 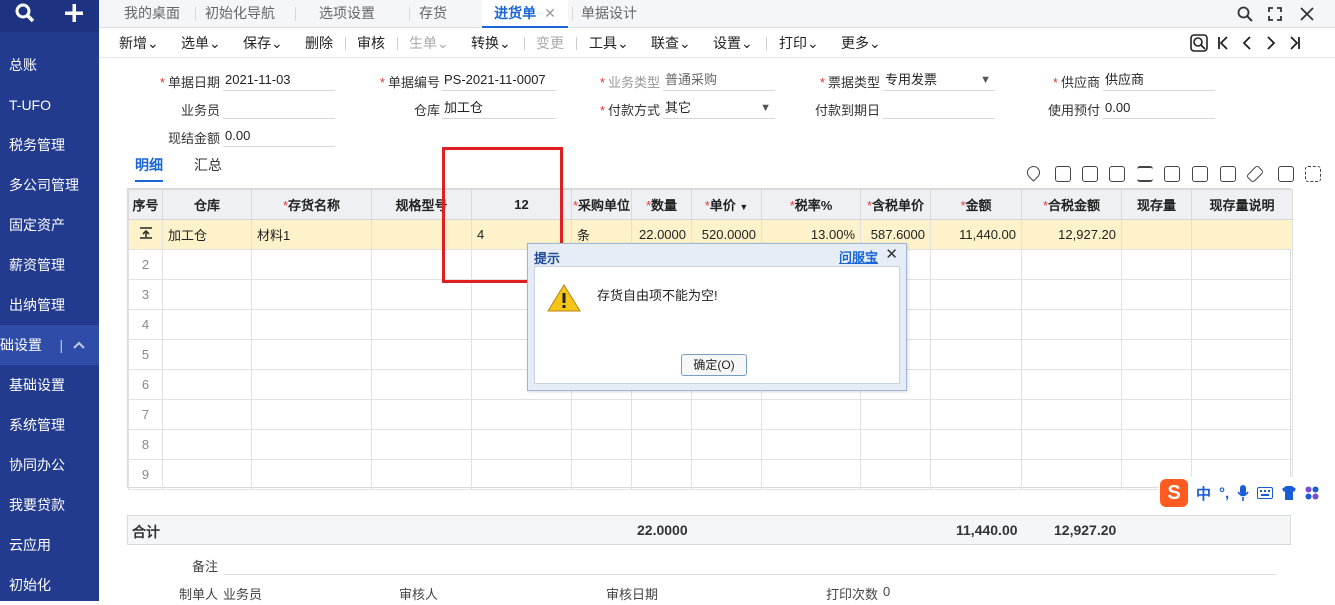 I want to click on biz-type-field: 普通采购, so click(x=719, y=80).